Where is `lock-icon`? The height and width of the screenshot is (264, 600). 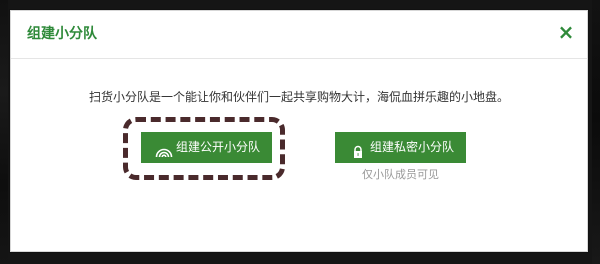 lock-icon is located at coordinates (358, 149).